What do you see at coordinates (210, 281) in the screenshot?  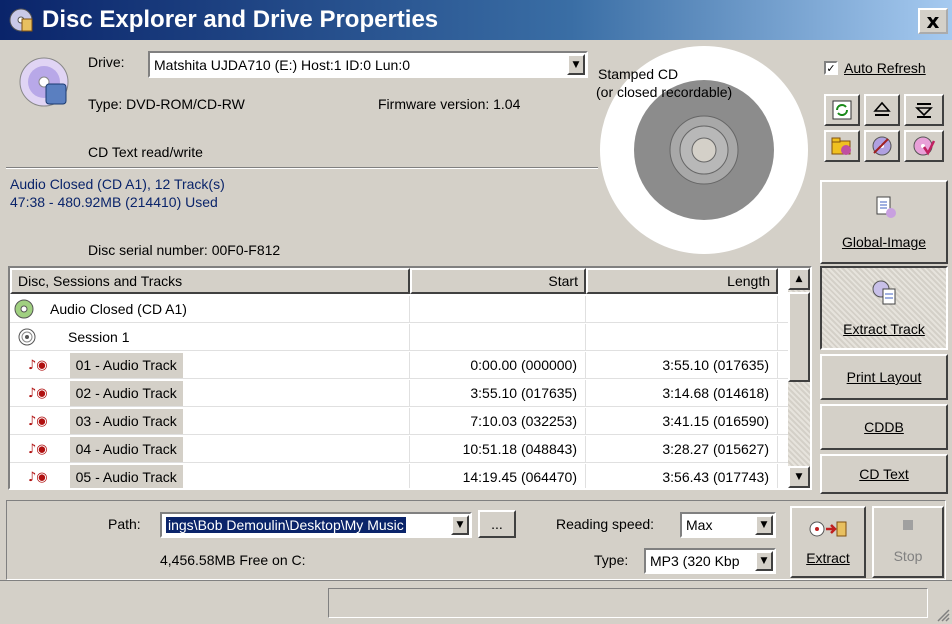 I see `column-header-tracks: Disc, Sessions and Tracks` at bounding box center [210, 281].